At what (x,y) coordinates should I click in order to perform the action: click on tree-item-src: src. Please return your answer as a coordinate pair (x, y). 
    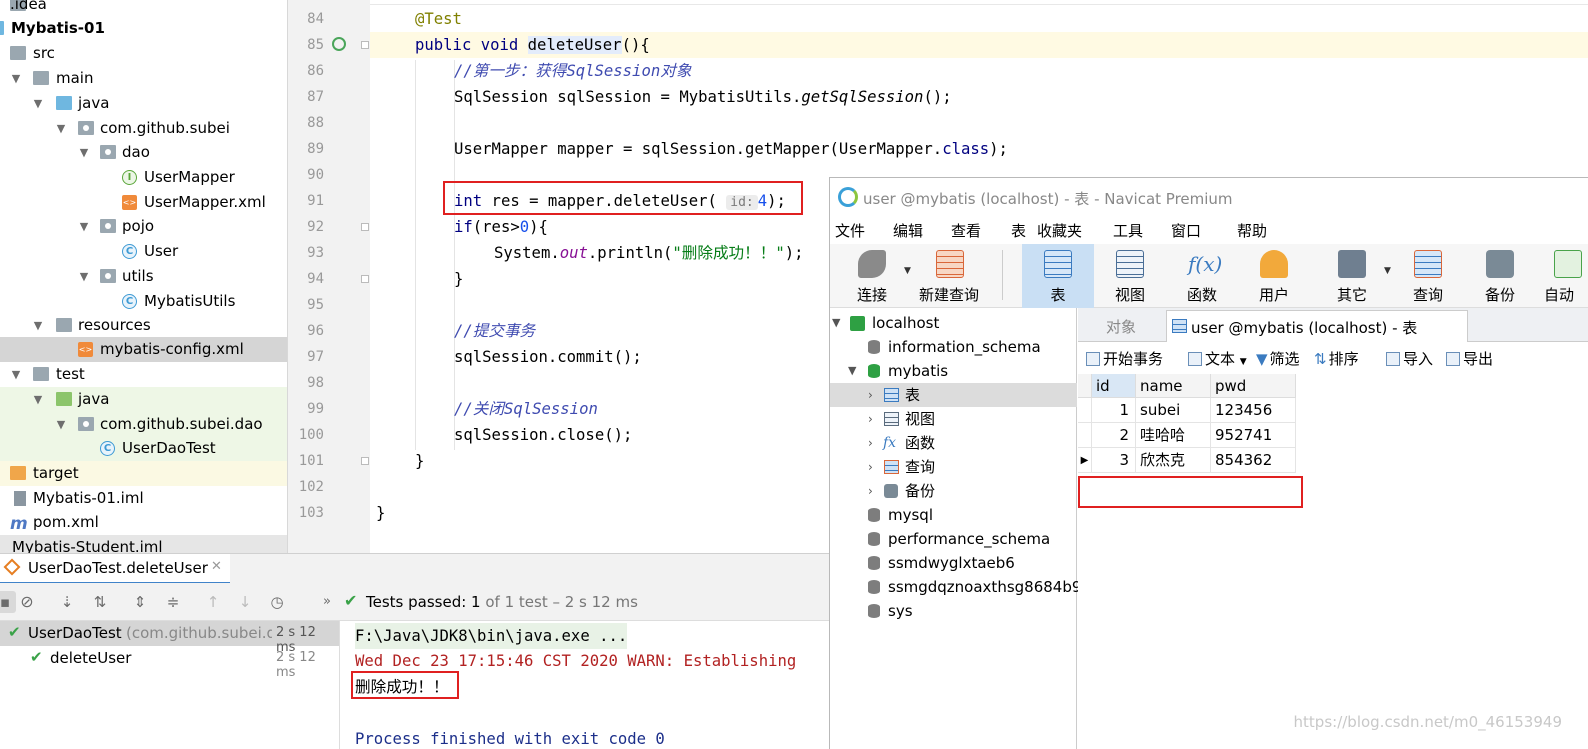
    Looking at the image, I should click on (143, 53).